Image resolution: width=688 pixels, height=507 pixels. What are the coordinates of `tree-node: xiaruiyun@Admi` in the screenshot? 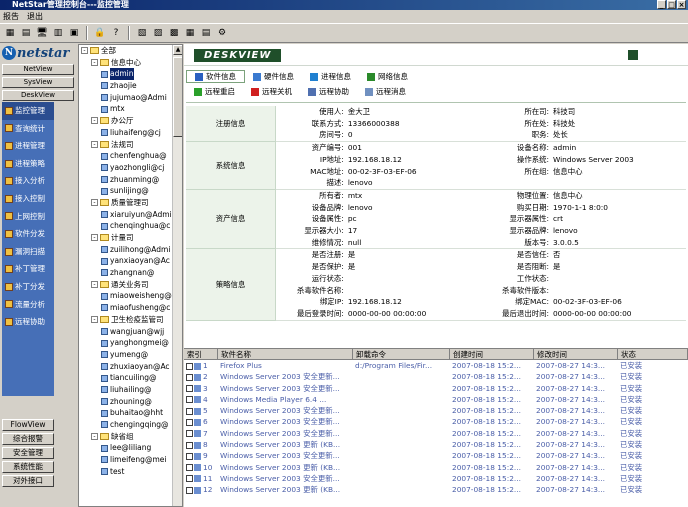 It's located at (126, 215).